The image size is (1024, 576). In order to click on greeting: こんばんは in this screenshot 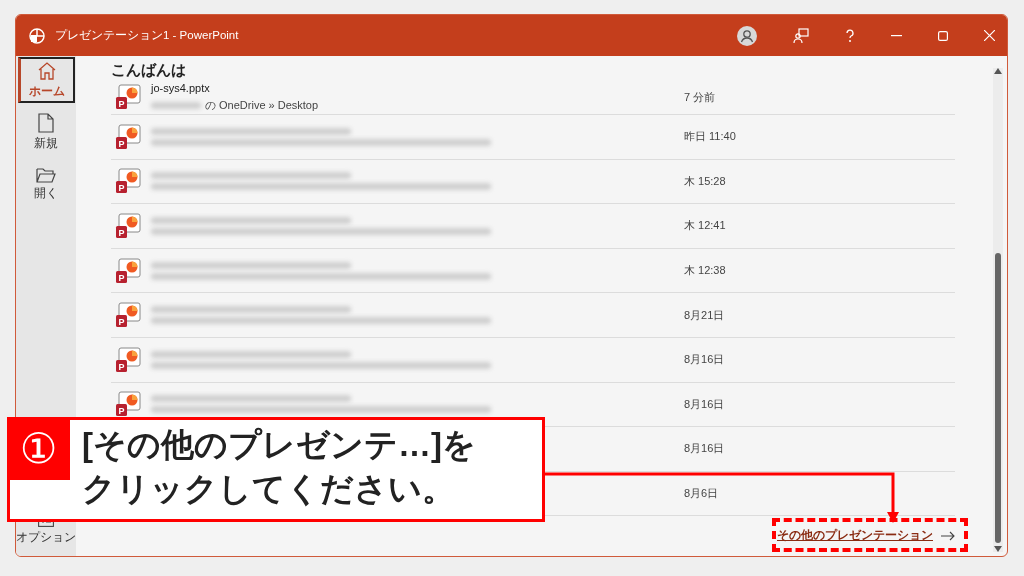, I will do `click(149, 70)`.